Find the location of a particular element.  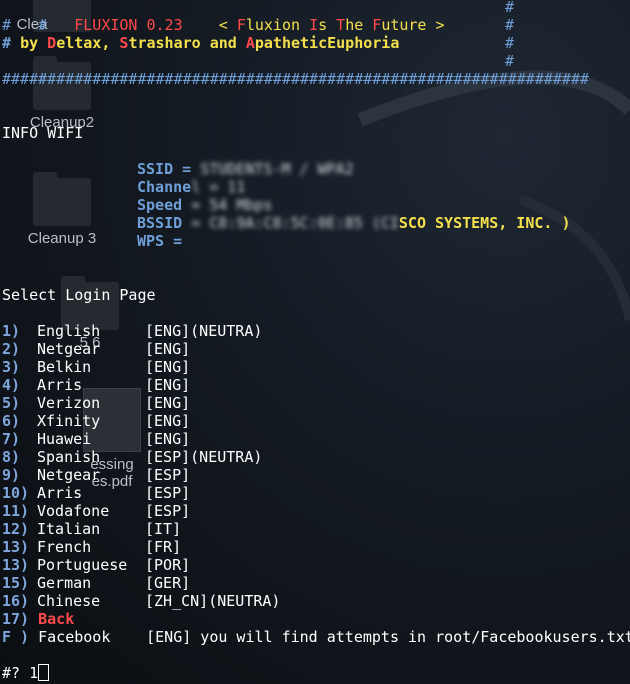

banner-line-1: # is located at coordinates (43, 25).